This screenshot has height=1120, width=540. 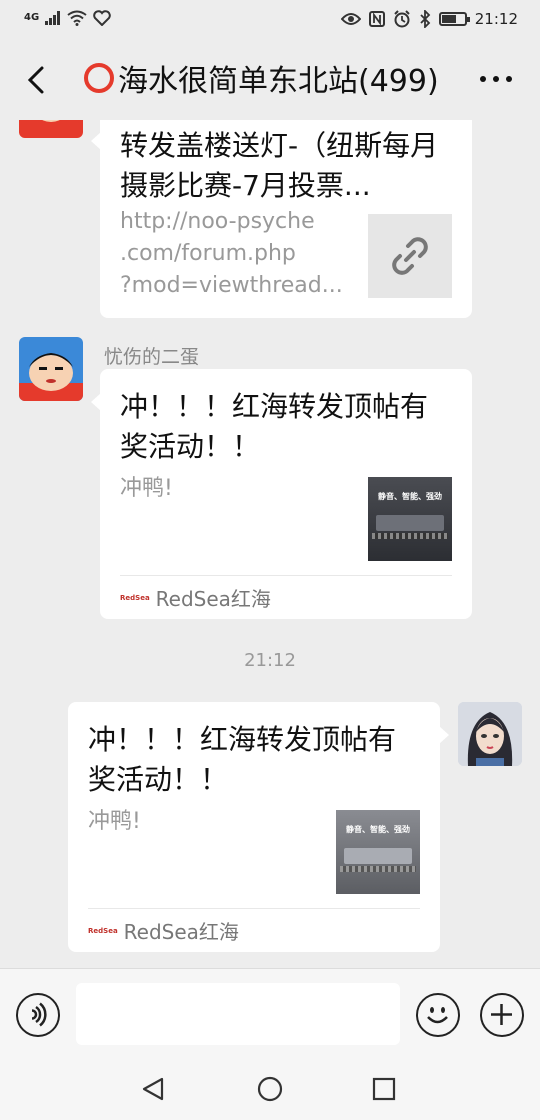 What do you see at coordinates (152, 357) in the screenshot?
I see `sender-name: 忧伤的二蛋` at bounding box center [152, 357].